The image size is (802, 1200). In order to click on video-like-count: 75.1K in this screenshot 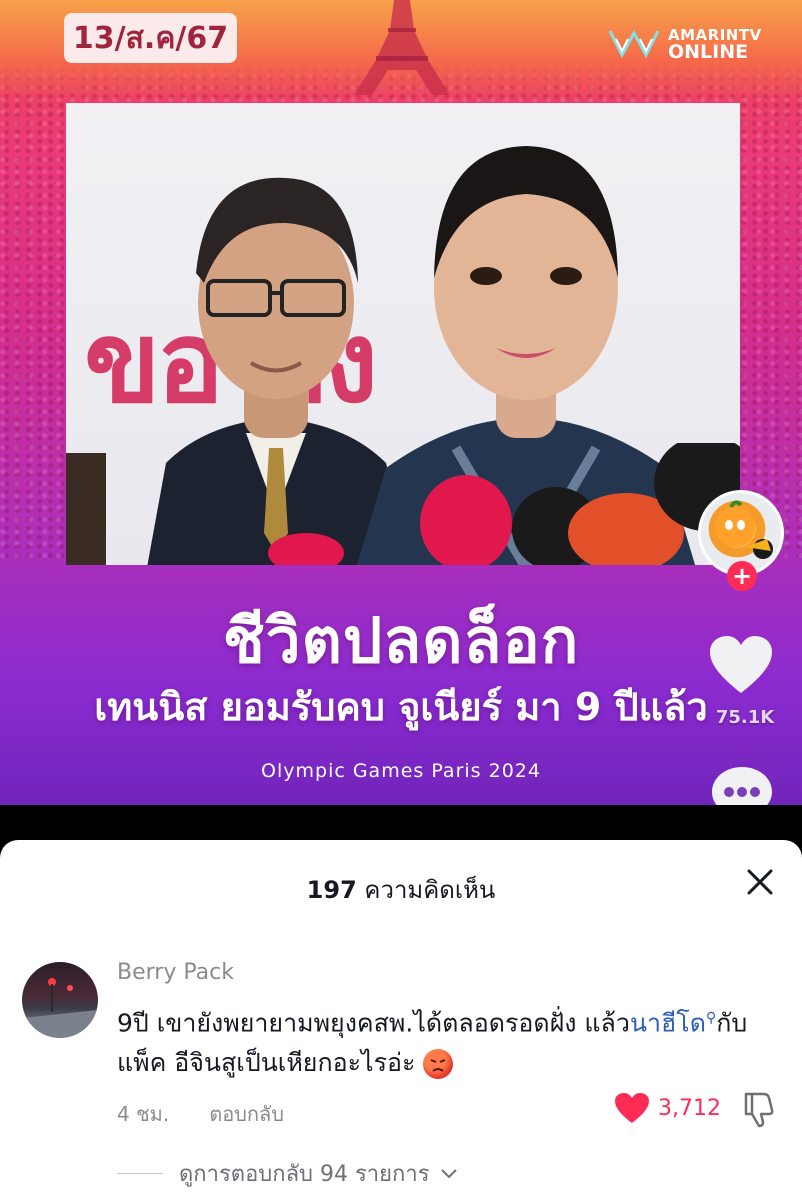, I will do `click(745, 717)`.